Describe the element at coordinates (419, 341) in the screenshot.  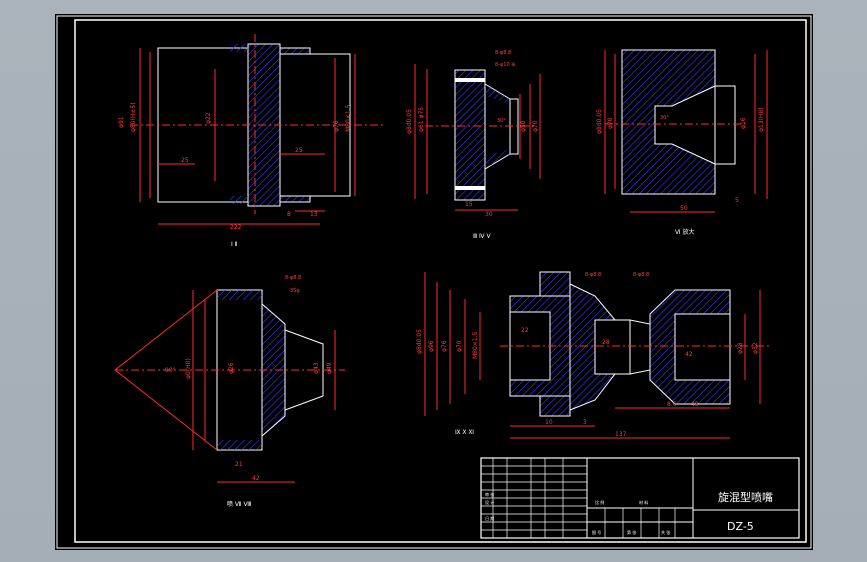
I see `v5-dim-2: φ8d0.05` at that location.